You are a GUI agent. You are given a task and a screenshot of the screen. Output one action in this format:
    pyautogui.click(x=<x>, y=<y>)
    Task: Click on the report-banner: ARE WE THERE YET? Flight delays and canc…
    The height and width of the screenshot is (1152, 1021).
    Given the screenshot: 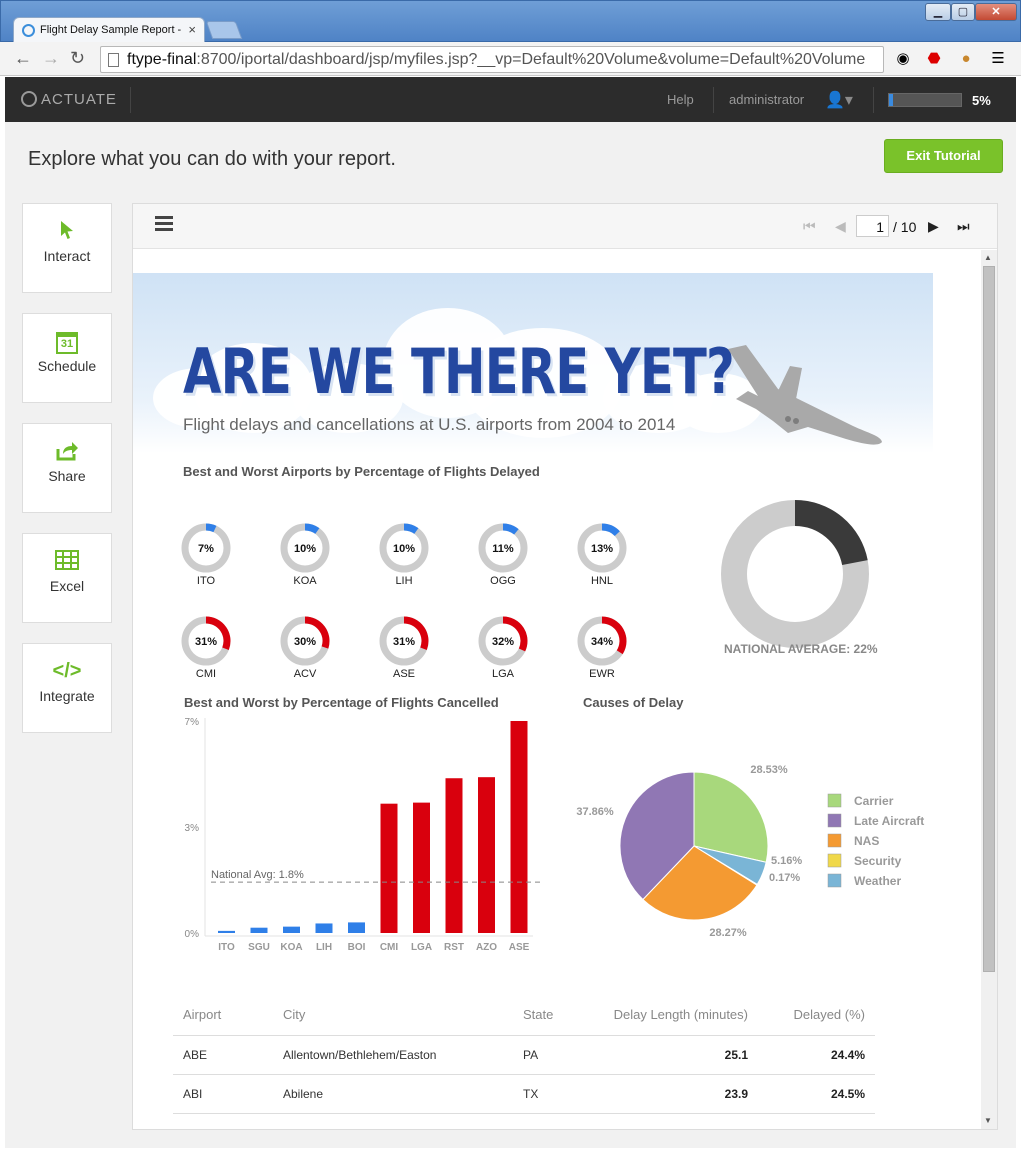 What is the action you would take?
    pyautogui.click(x=533, y=363)
    